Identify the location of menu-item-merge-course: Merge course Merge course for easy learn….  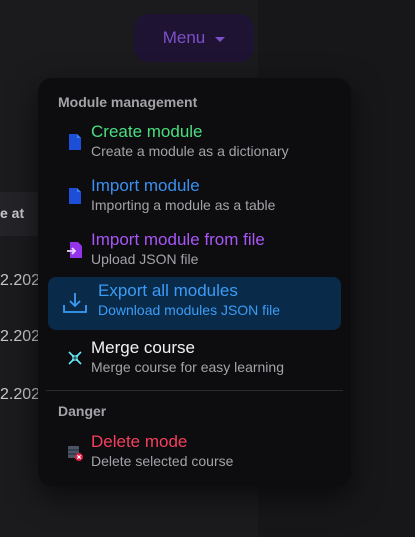
(194, 359).